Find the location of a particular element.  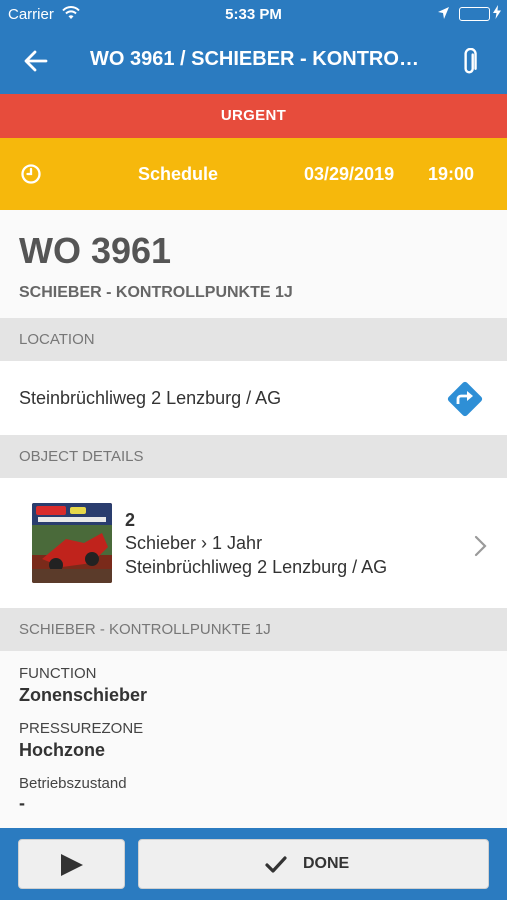

work-order-number: WO 3961 is located at coordinates (95, 250).